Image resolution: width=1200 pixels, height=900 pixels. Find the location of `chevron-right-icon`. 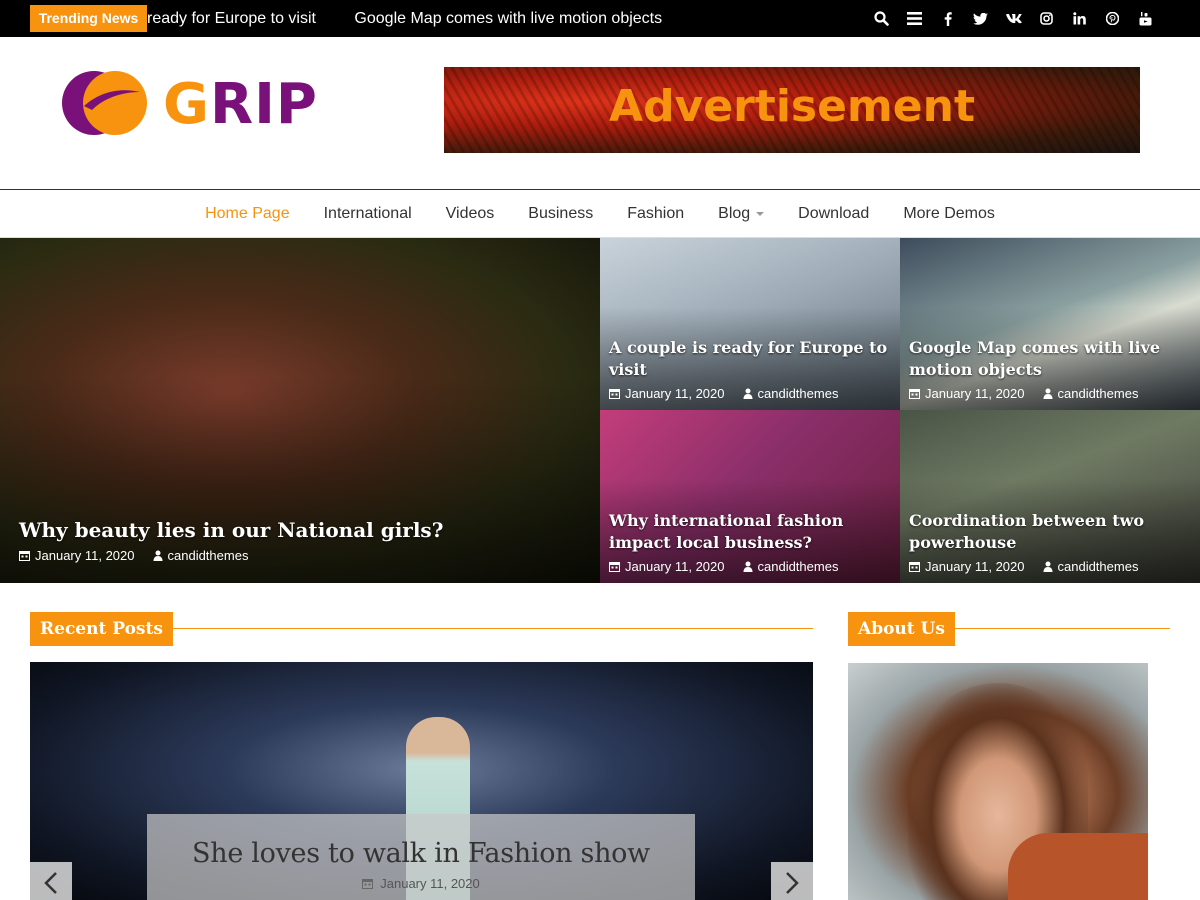

chevron-right-icon is located at coordinates (792, 883).